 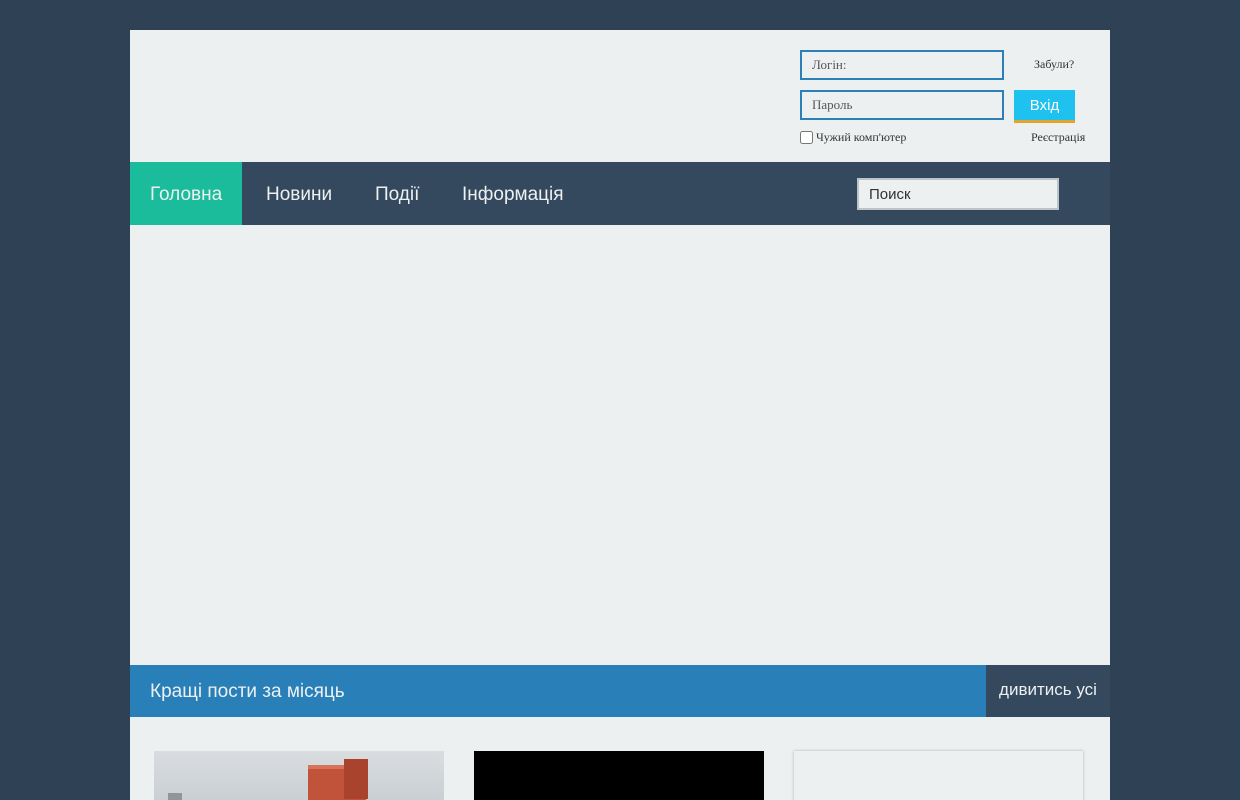 I want to click on foreign-computer-label: Чужий комп'ютер, so click(x=861, y=137).